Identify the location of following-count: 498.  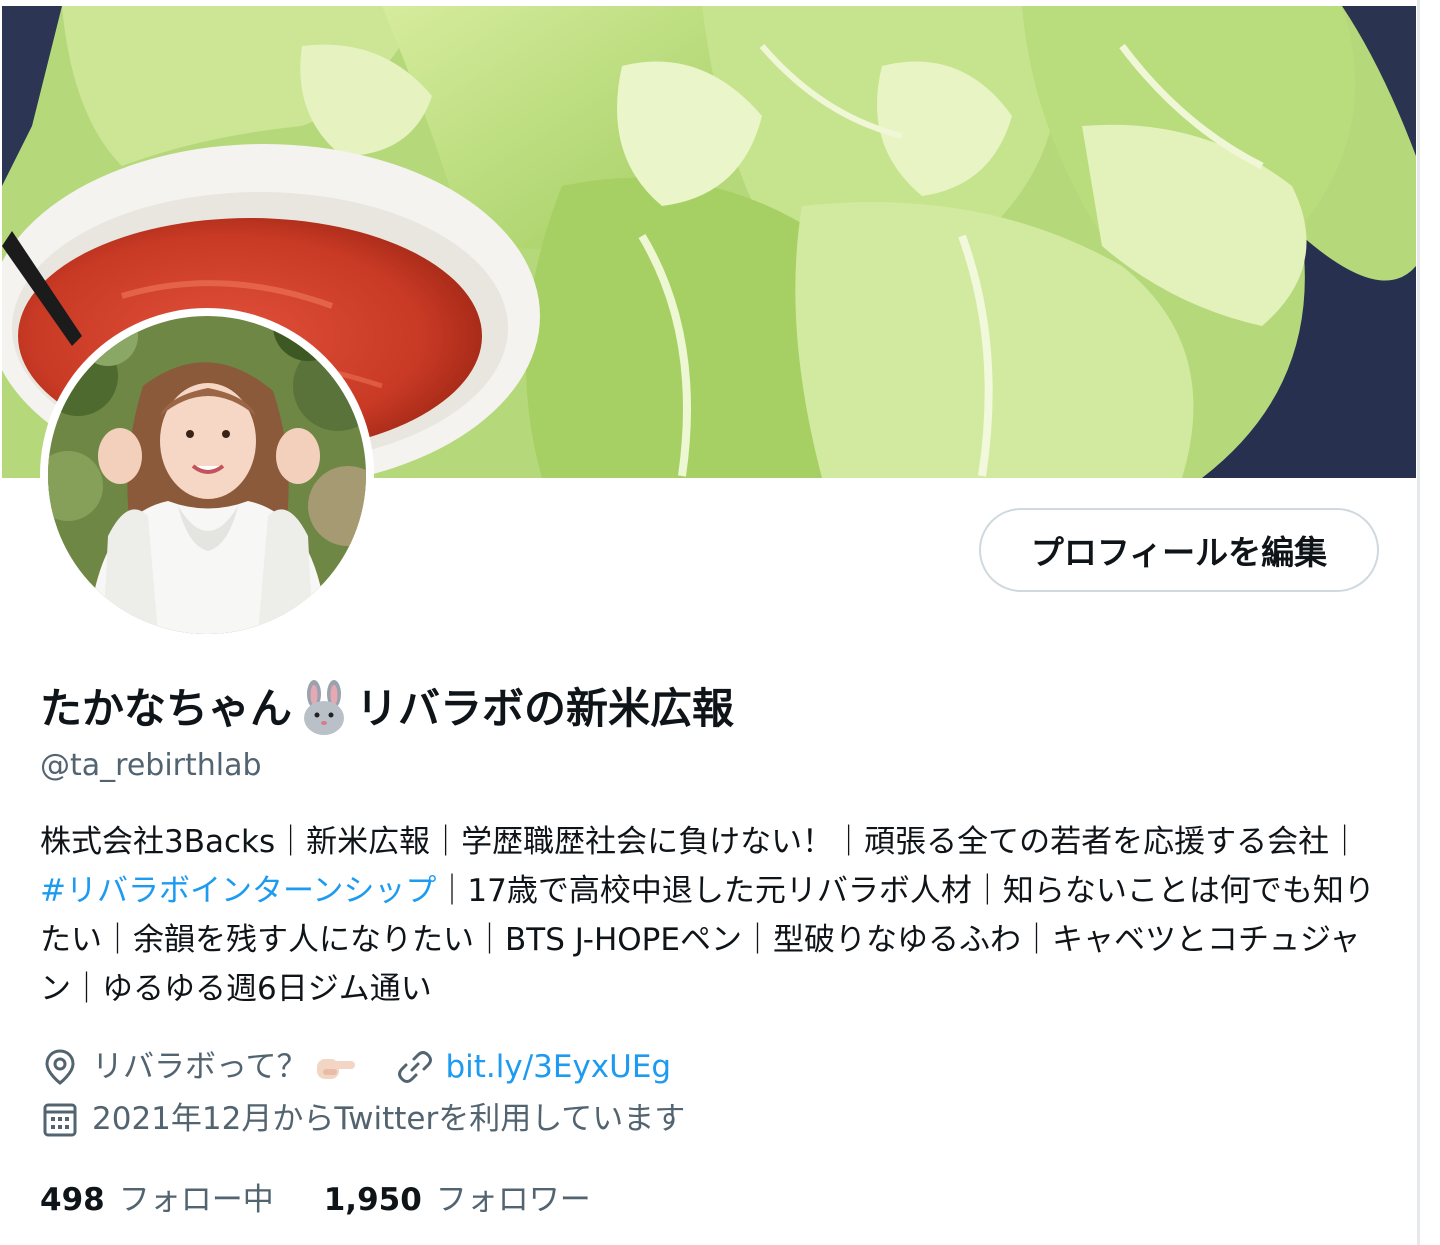
(72, 1200).